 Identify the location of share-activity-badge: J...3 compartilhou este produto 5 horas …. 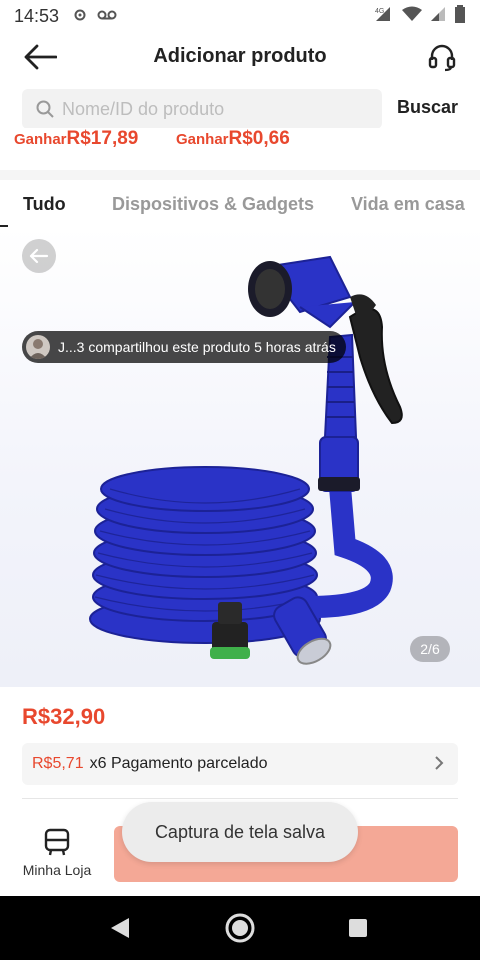
(184, 347).